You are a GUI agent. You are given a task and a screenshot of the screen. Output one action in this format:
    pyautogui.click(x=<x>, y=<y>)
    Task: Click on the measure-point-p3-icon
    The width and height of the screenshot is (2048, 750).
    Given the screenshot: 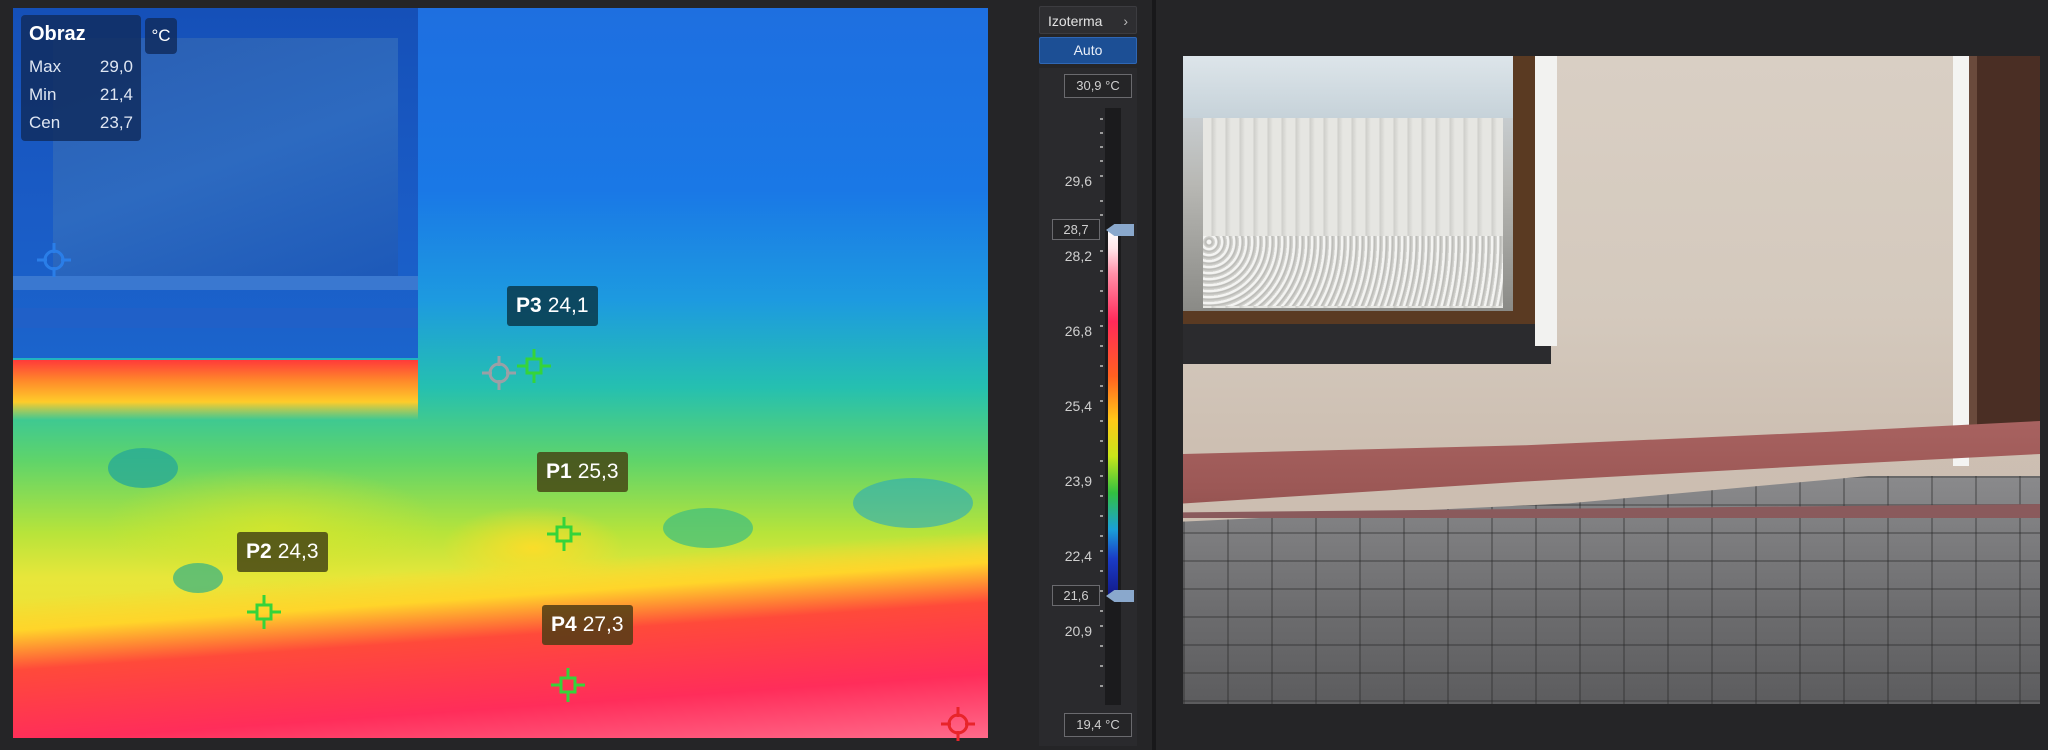 What is the action you would take?
    pyautogui.click(x=534, y=366)
    